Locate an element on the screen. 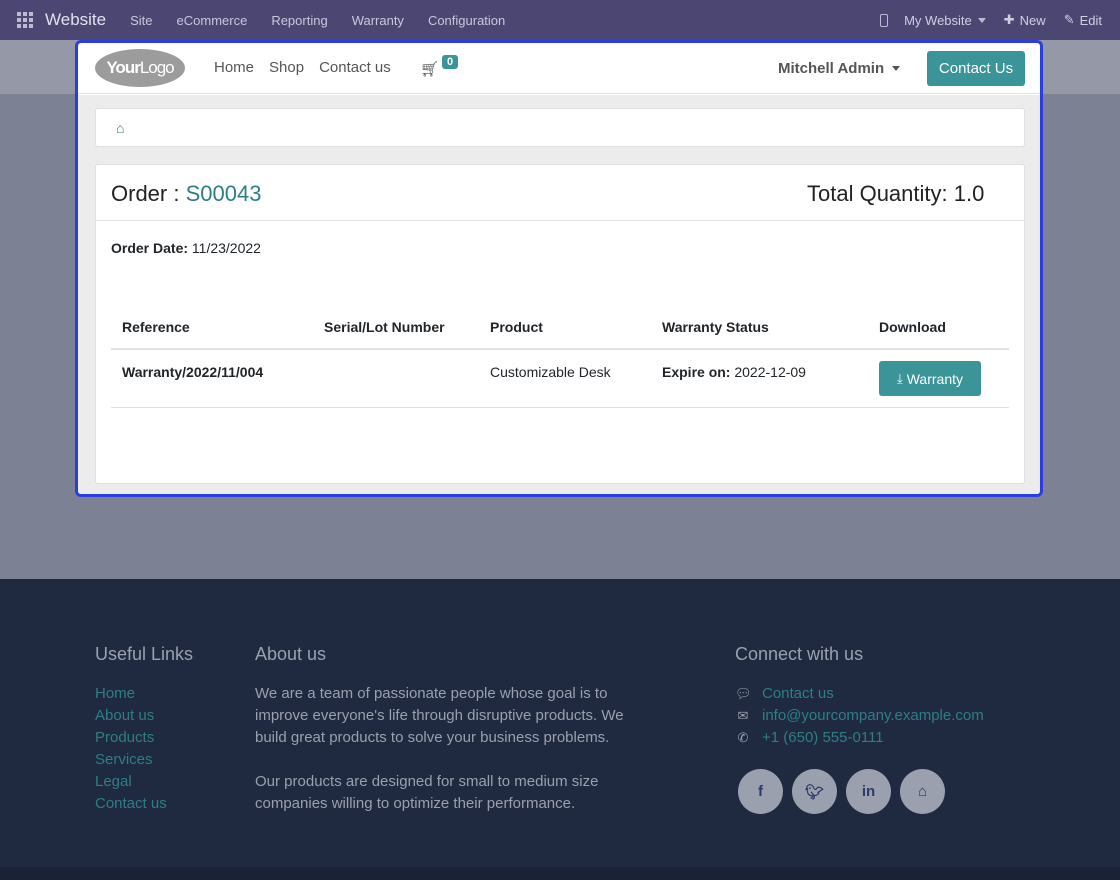  contact-us-button: Contact Us is located at coordinates (976, 68).